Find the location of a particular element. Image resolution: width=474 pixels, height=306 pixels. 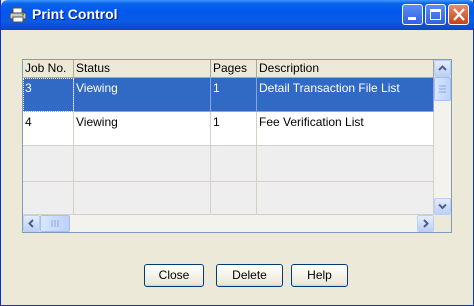

table-row-selected: 3 Viewing 1 Detail Transaction File List is located at coordinates (228, 95).